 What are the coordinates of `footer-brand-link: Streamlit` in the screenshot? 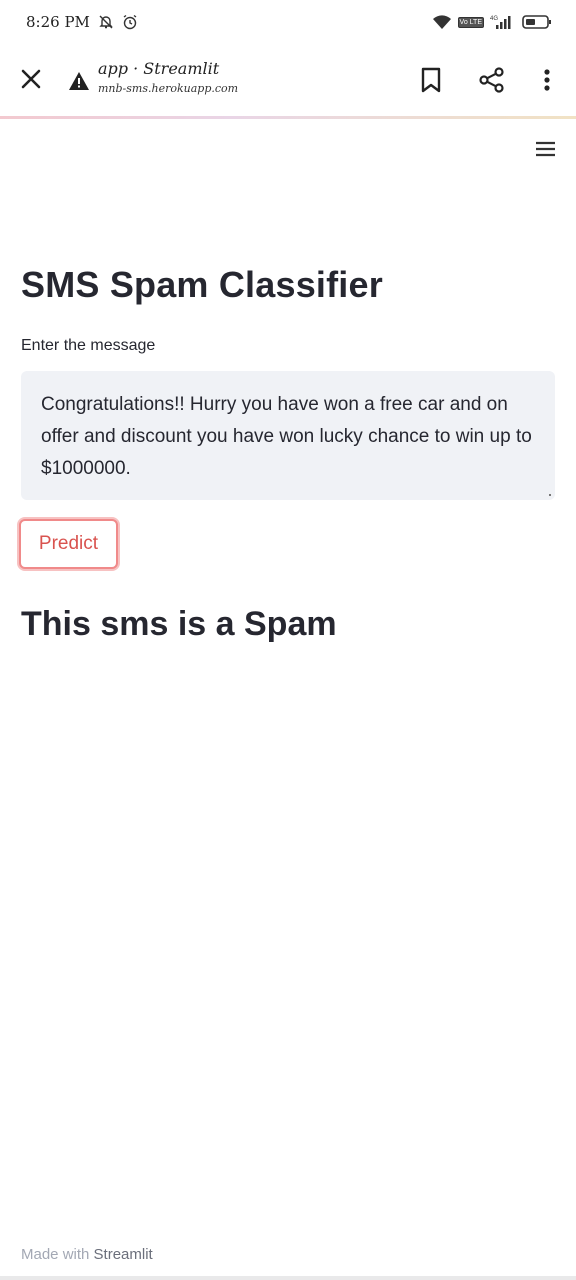 It's located at (123, 1254).